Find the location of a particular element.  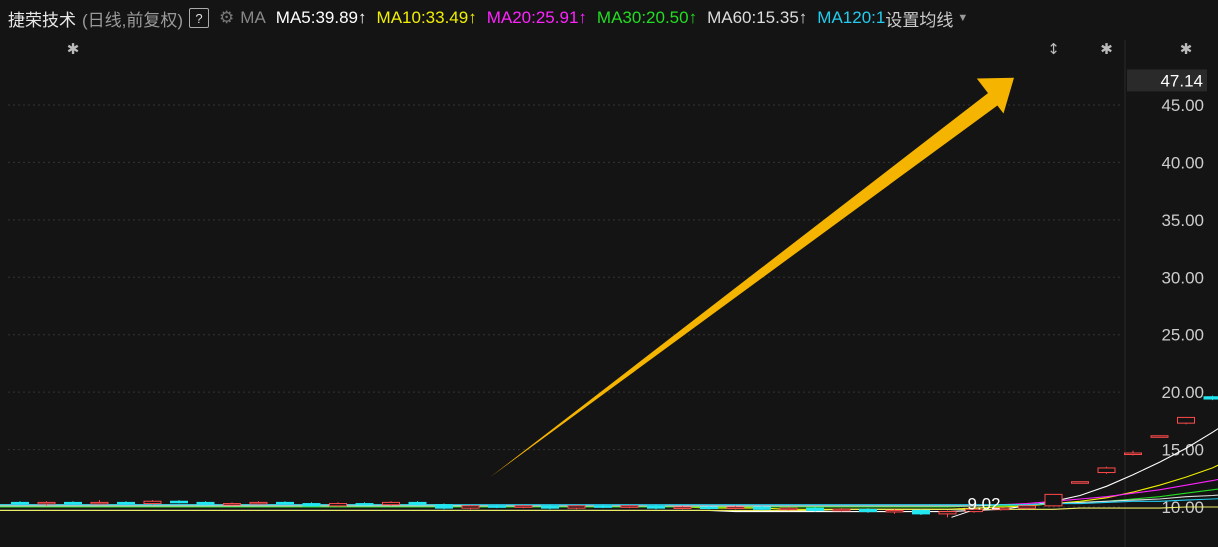

y-tick-label: 45.00 is located at coordinates (1182, 105).